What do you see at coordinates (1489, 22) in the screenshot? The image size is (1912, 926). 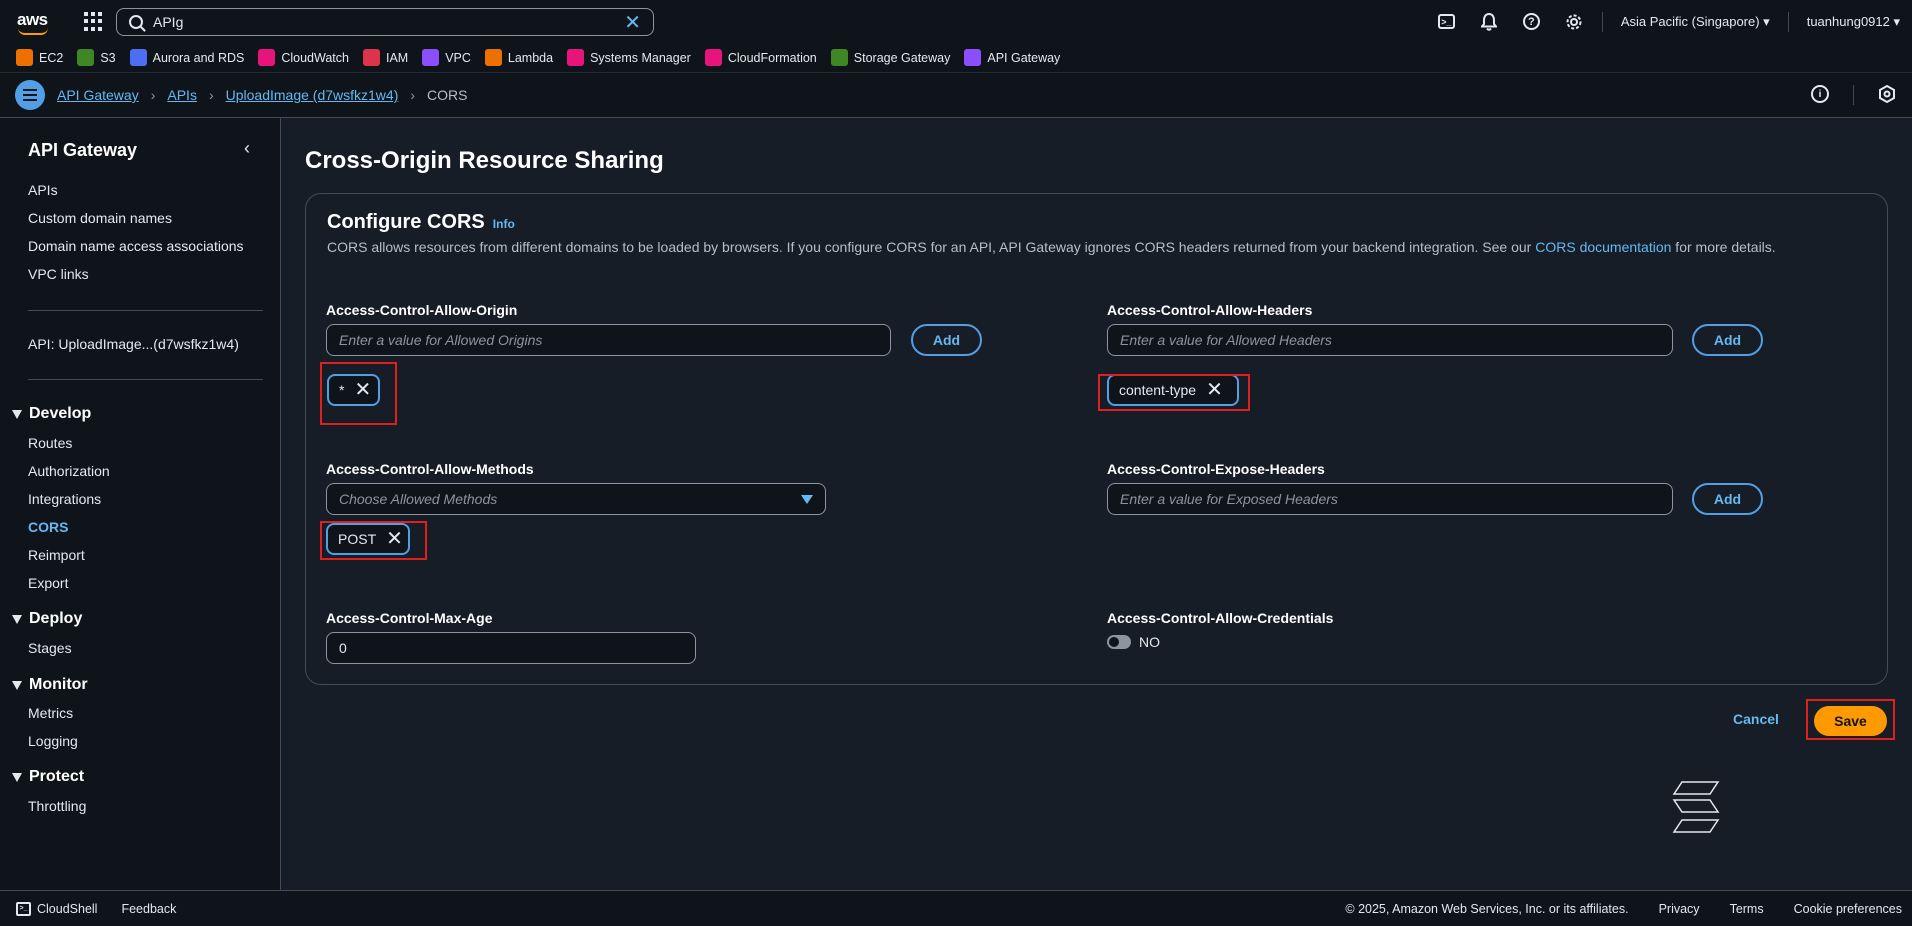 I see `bell-icon` at bounding box center [1489, 22].